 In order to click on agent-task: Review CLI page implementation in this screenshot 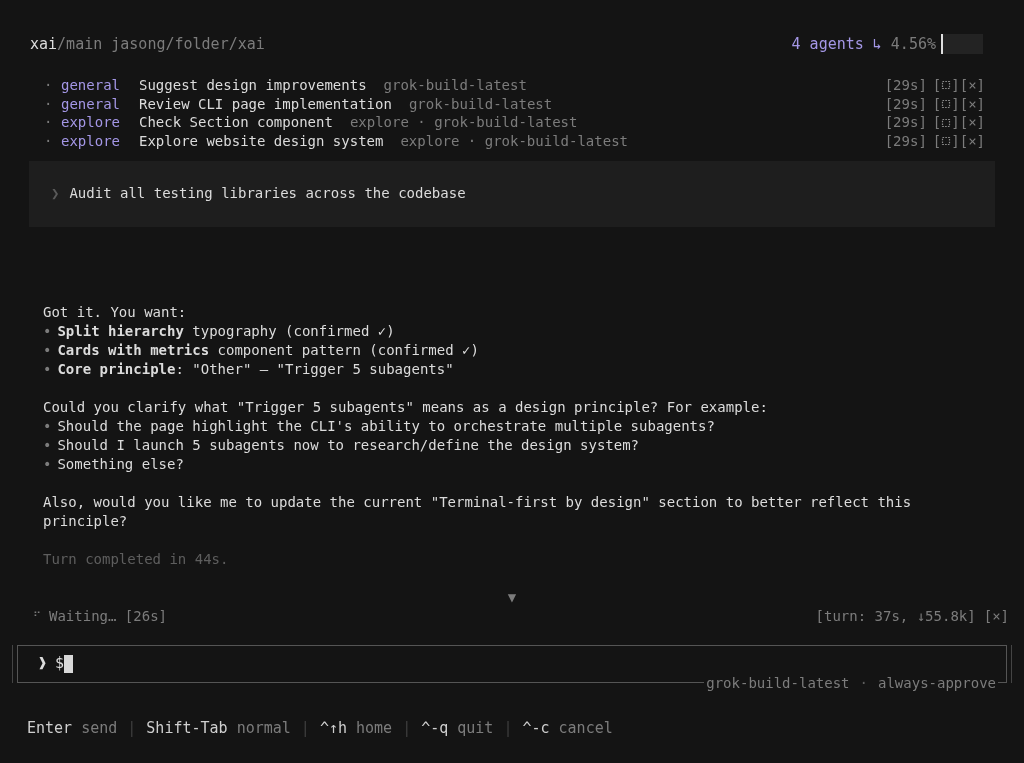, I will do `click(265, 104)`.